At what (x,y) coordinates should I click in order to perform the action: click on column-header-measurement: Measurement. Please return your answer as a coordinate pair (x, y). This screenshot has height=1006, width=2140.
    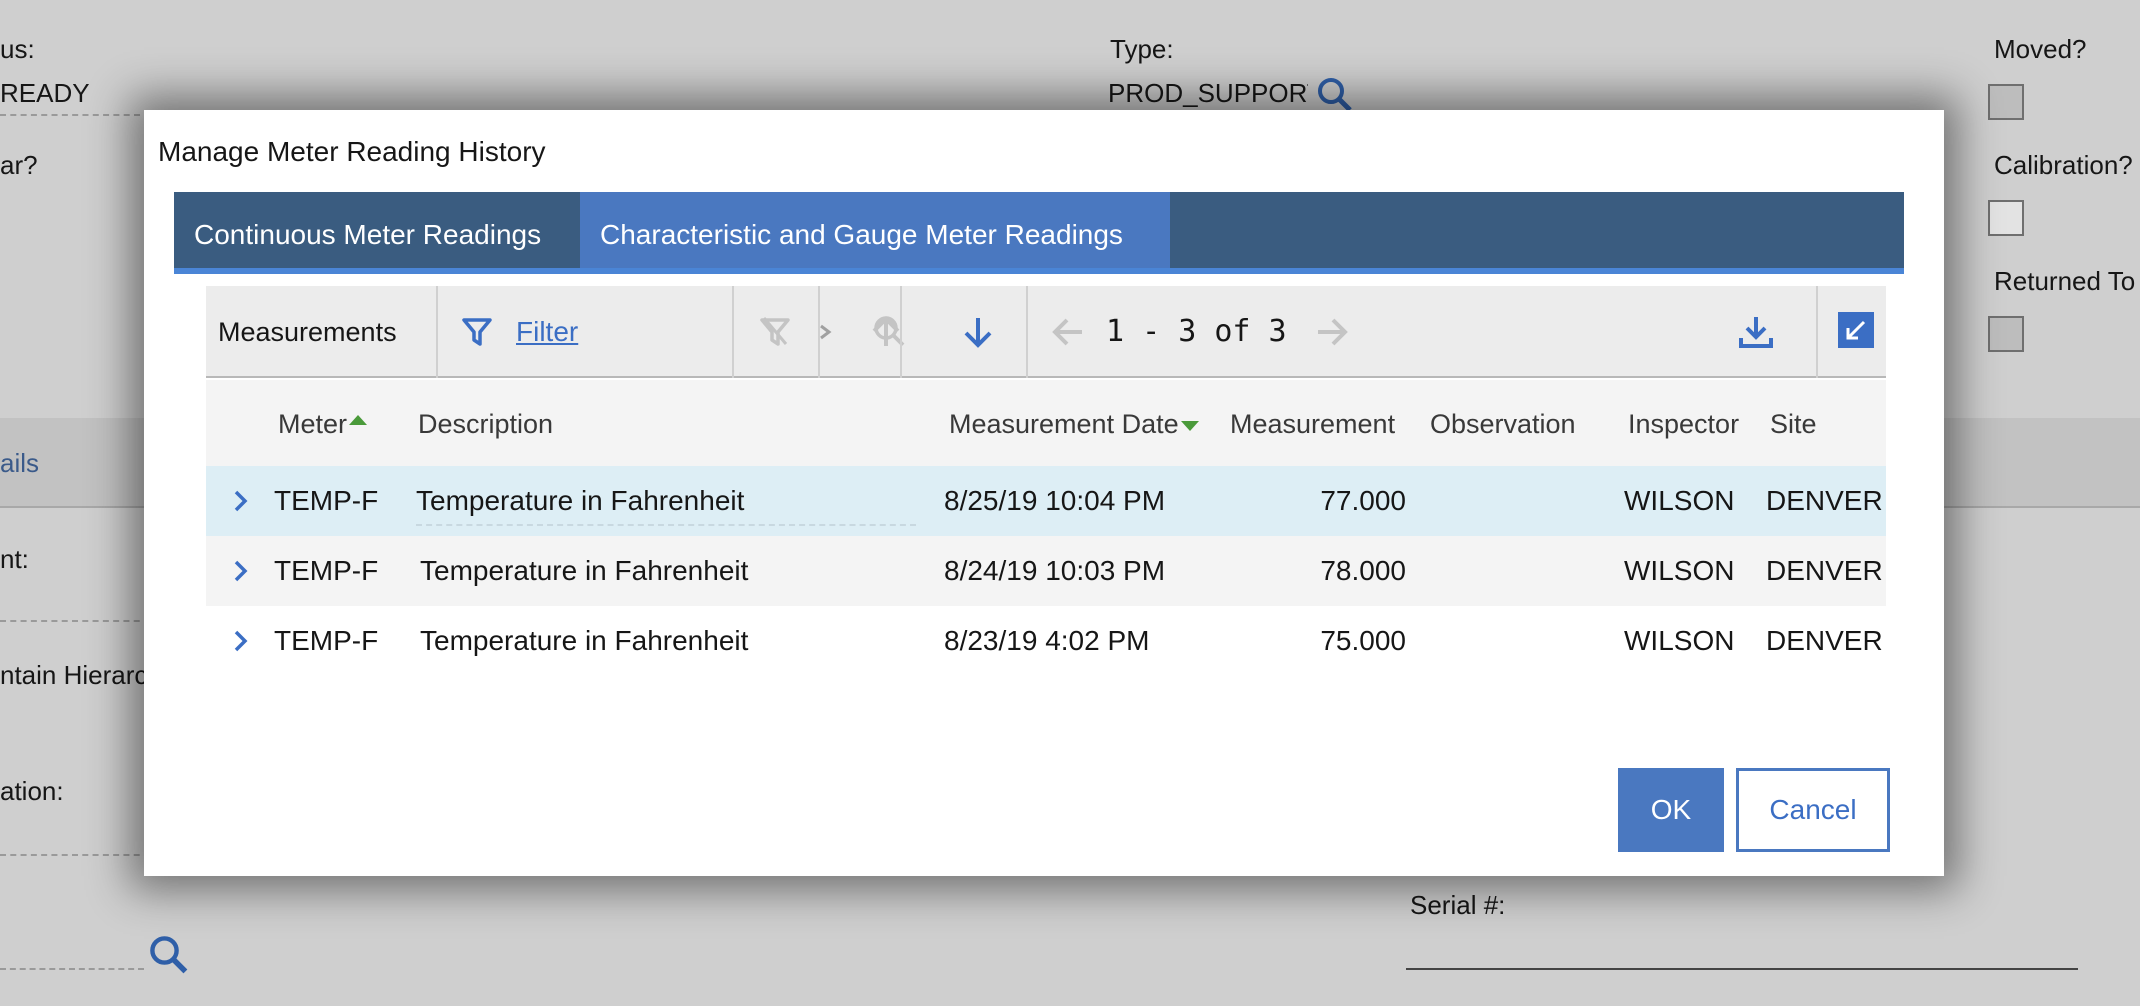
    Looking at the image, I should click on (1312, 424).